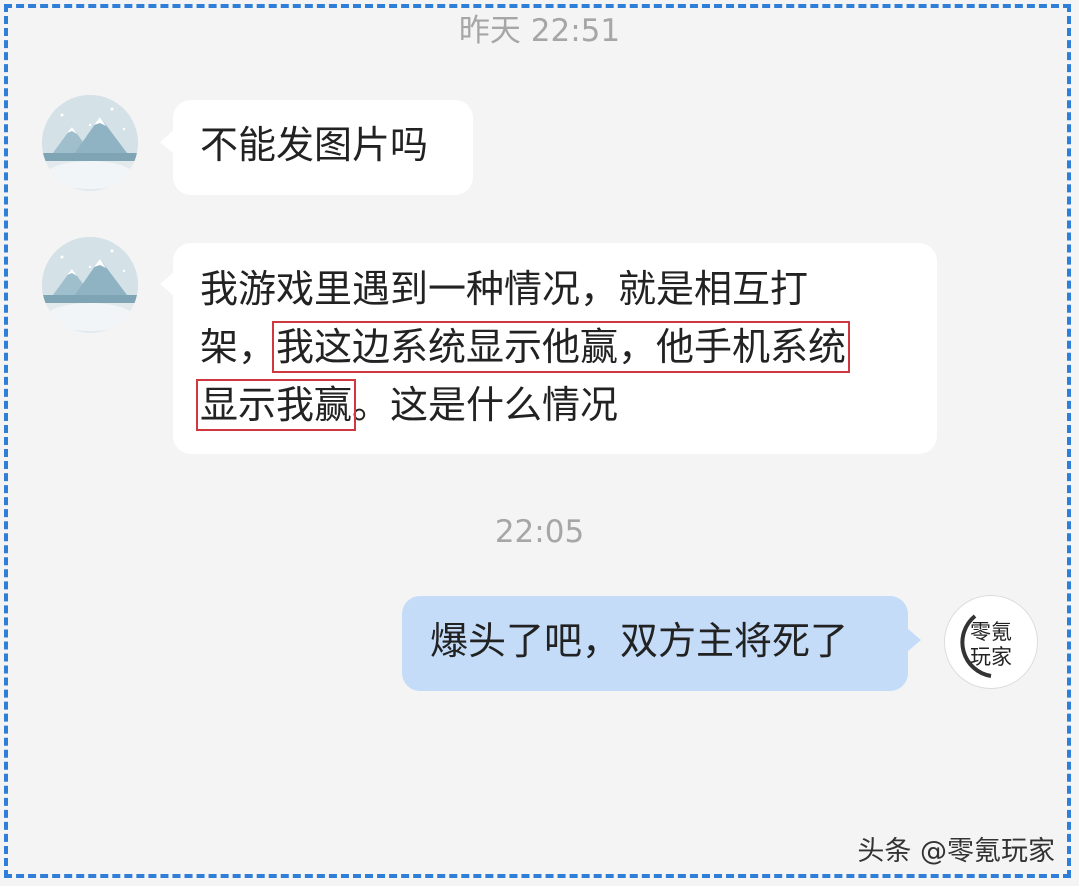 Image resolution: width=1079 pixels, height=886 pixels. I want to click on watermark: 头条 @零氪玩家, so click(956, 851).